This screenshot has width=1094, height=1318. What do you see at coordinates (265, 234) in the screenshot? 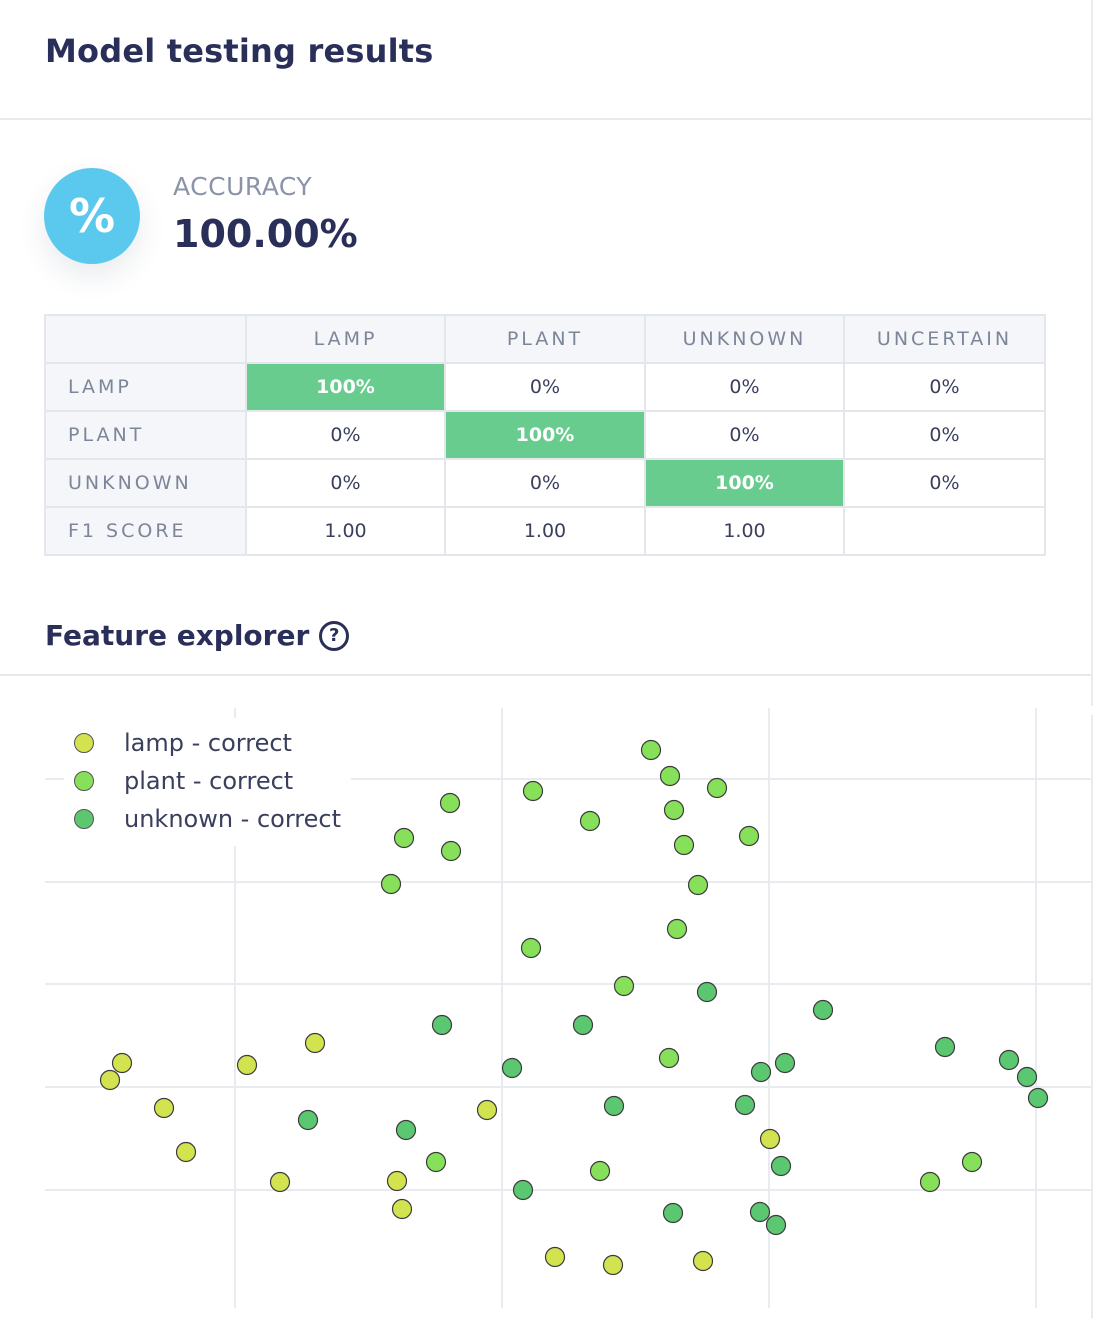
I see `accuracy-value: 100.00%` at bounding box center [265, 234].